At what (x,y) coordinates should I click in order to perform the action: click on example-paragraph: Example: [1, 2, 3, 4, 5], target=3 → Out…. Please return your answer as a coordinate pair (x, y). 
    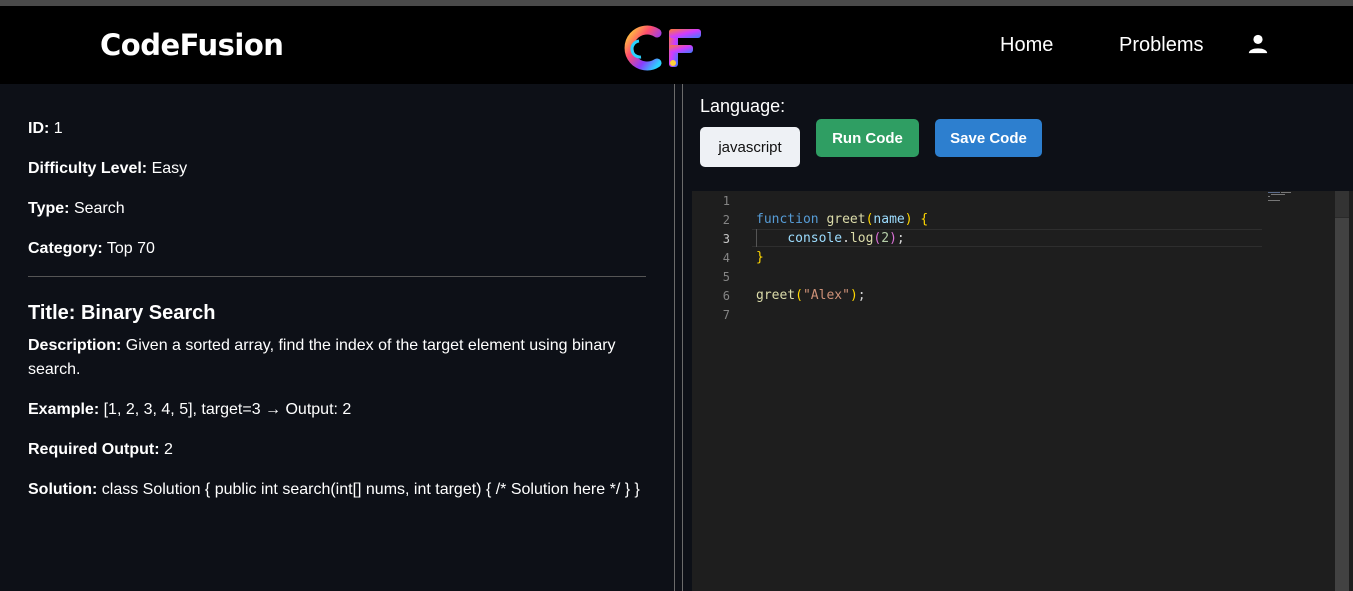
    Looking at the image, I should click on (328, 410).